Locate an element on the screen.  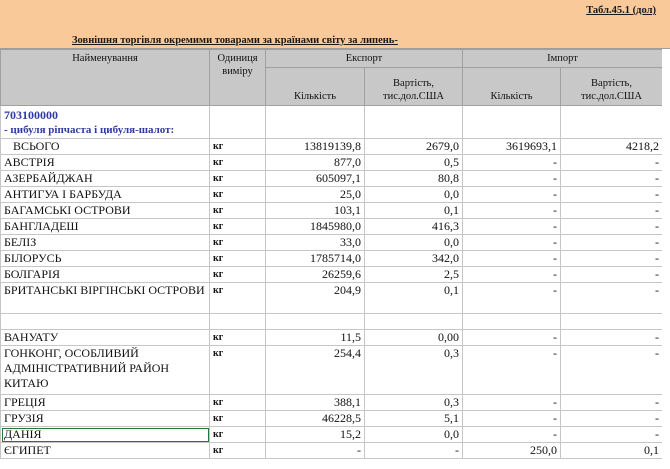
row-name-cell: ГРЕЦІЯ is located at coordinates (105, 402).